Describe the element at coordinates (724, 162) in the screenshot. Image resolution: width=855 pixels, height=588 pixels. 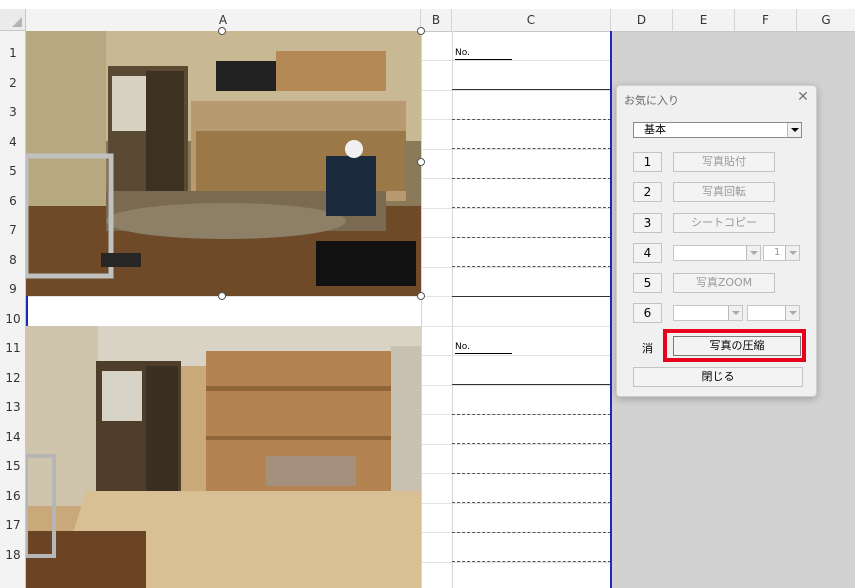
I see `paste-photo-button: 写真貼付` at that location.